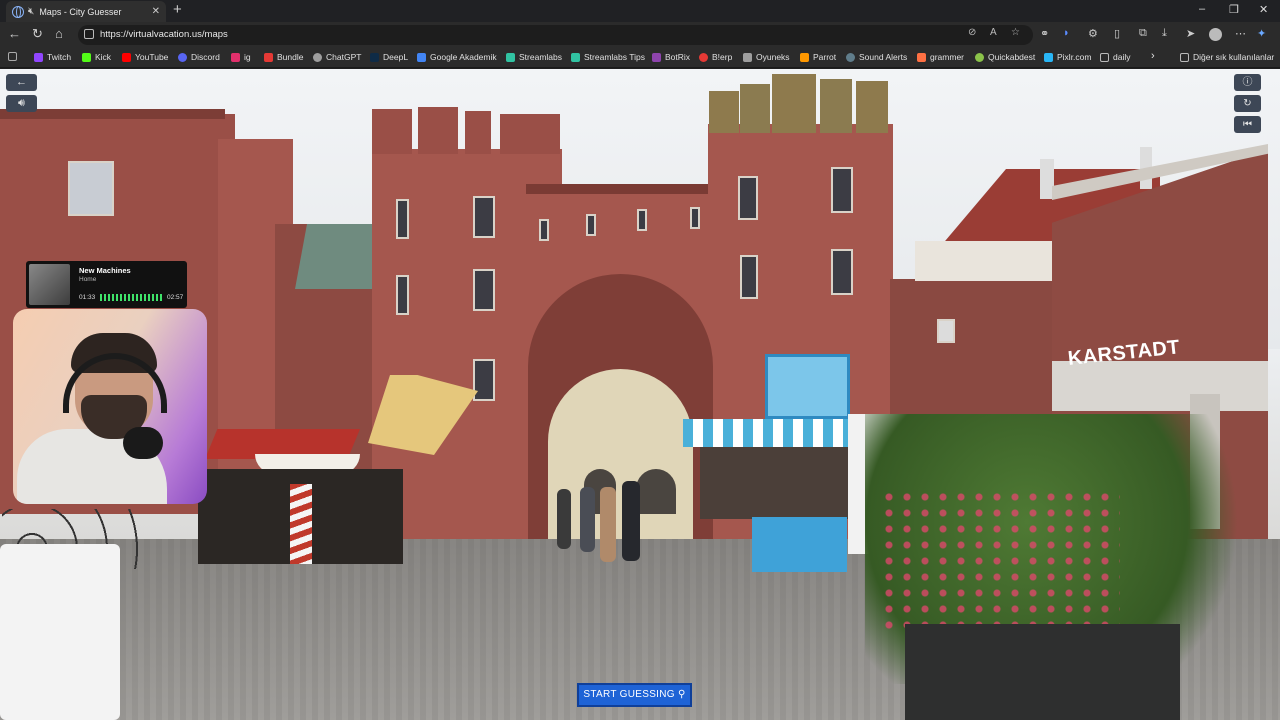  What do you see at coordinates (1044, 33) in the screenshot?
I see `extension-icon: ⚭` at bounding box center [1044, 33].